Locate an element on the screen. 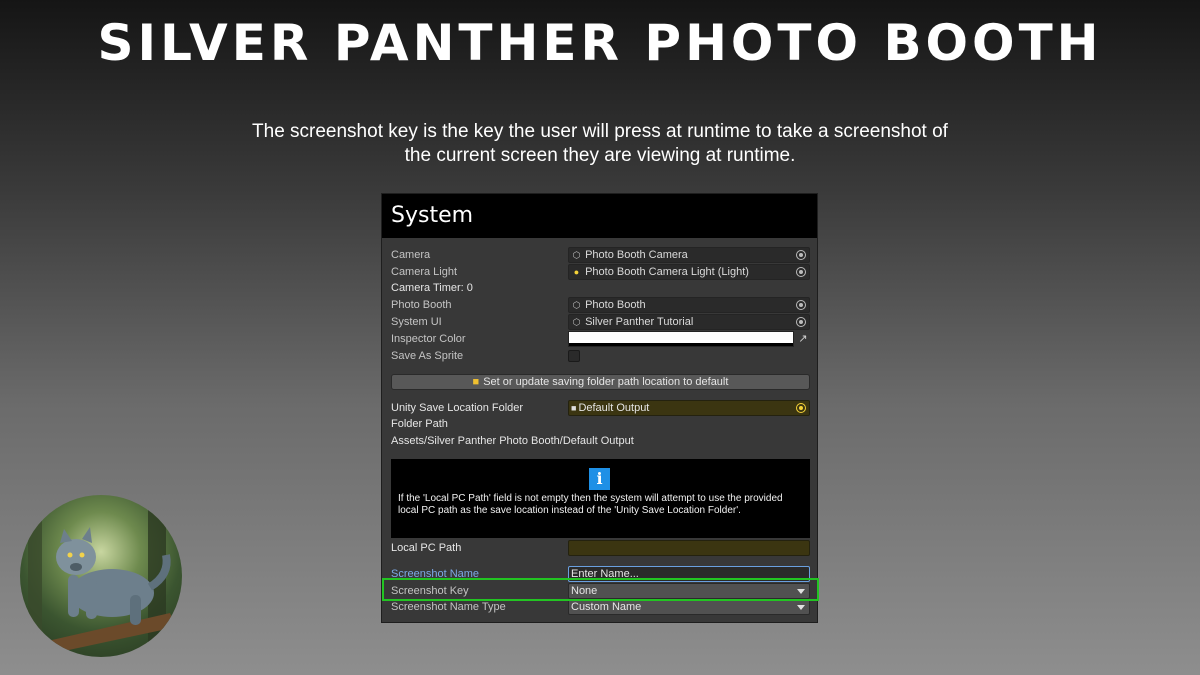 The image size is (1200, 675). screenshot-key-label: Screenshot Key is located at coordinates (430, 591).